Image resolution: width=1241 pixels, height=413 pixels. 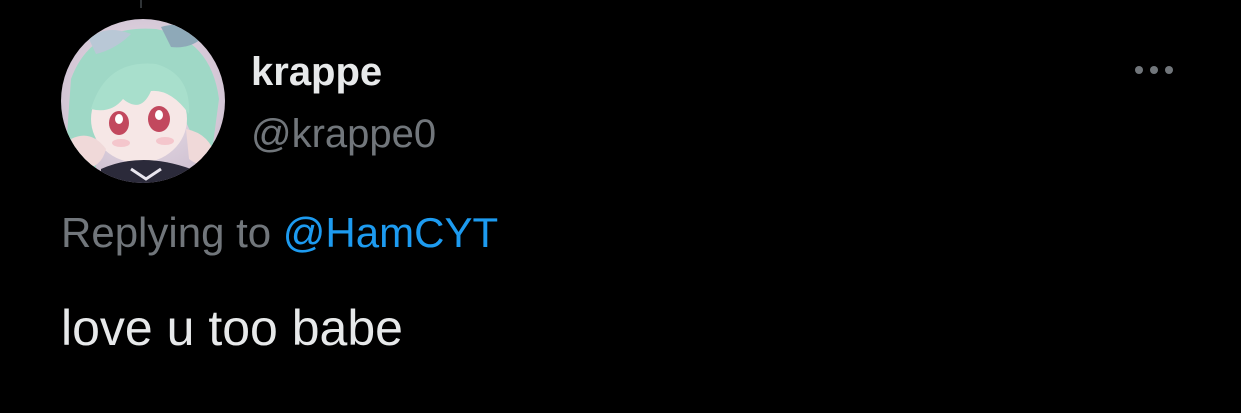 I want to click on author-handle: @krappe0, so click(x=343, y=134).